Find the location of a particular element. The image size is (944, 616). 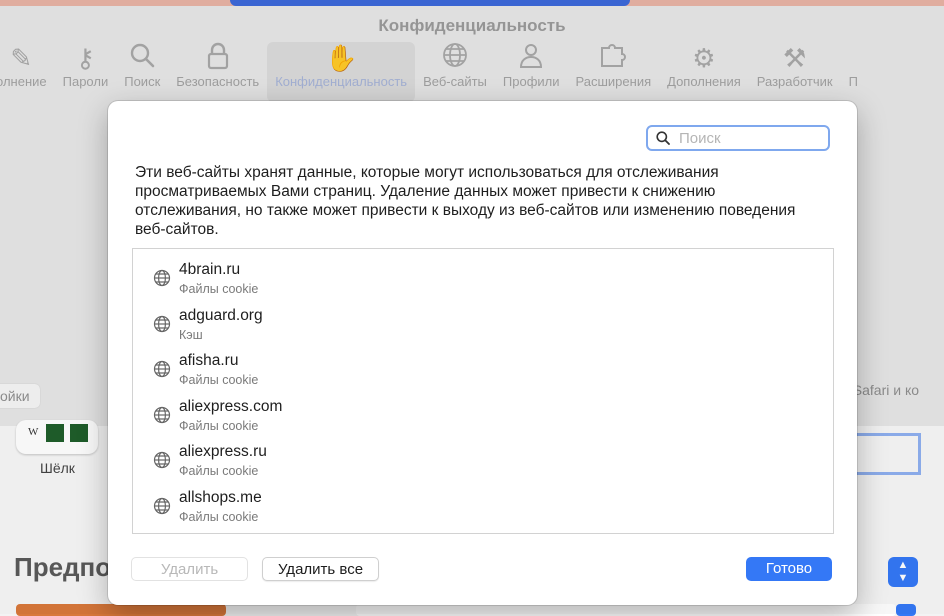

list-item: afisha.ru Файлы cookie is located at coordinates (483, 367).